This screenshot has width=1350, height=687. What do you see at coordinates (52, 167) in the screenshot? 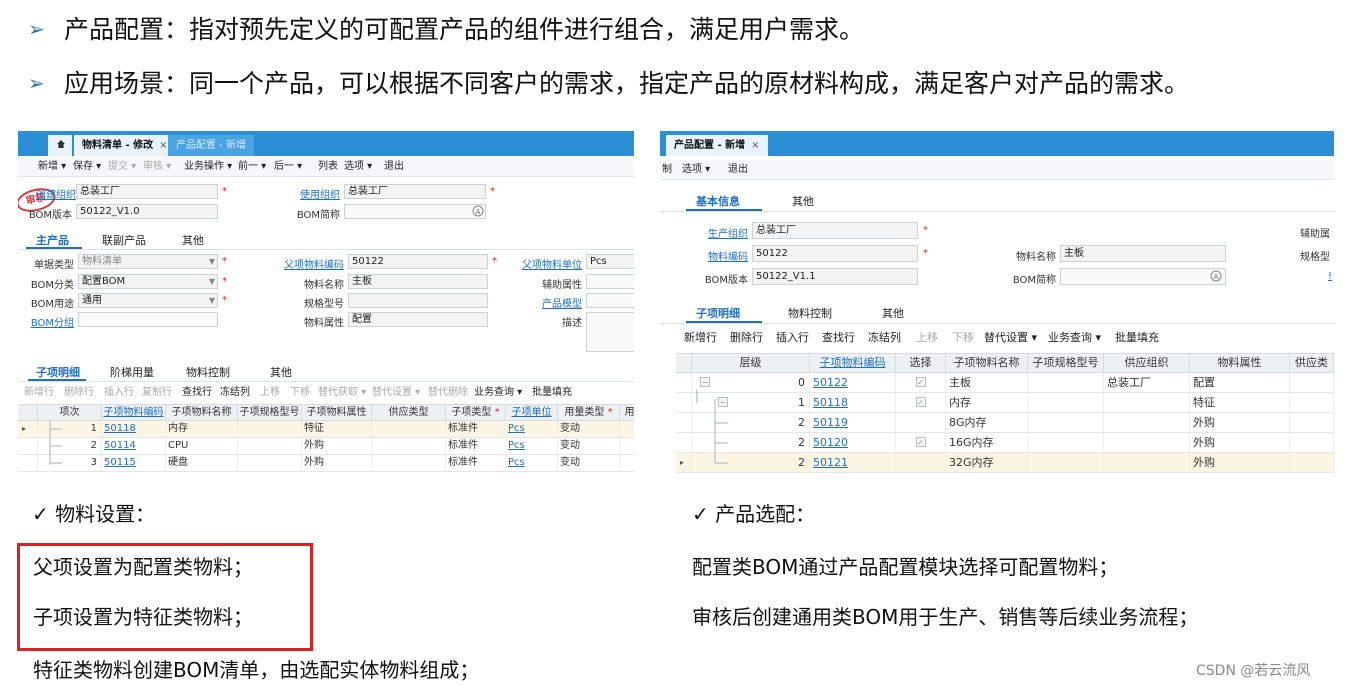
I see `toolbar-new-button: 新增 ▾` at bounding box center [52, 167].